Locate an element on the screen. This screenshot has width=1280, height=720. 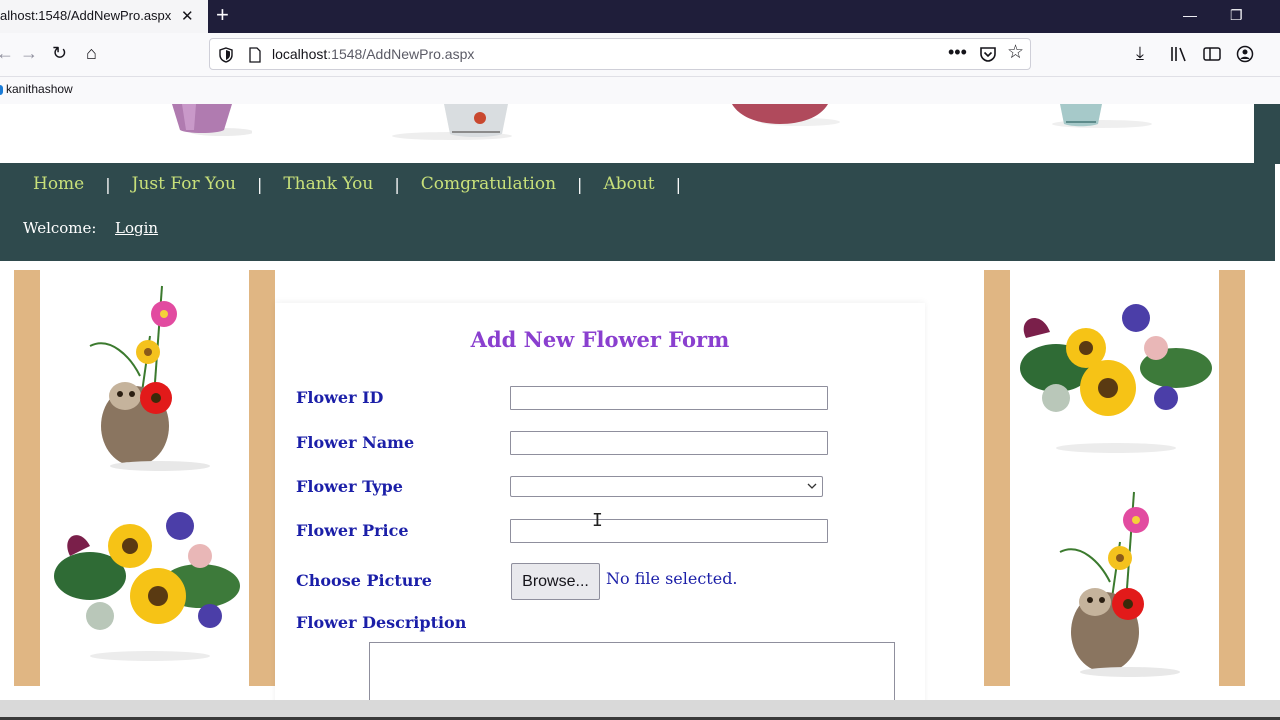
library-icon is located at coordinates (1179, 54).